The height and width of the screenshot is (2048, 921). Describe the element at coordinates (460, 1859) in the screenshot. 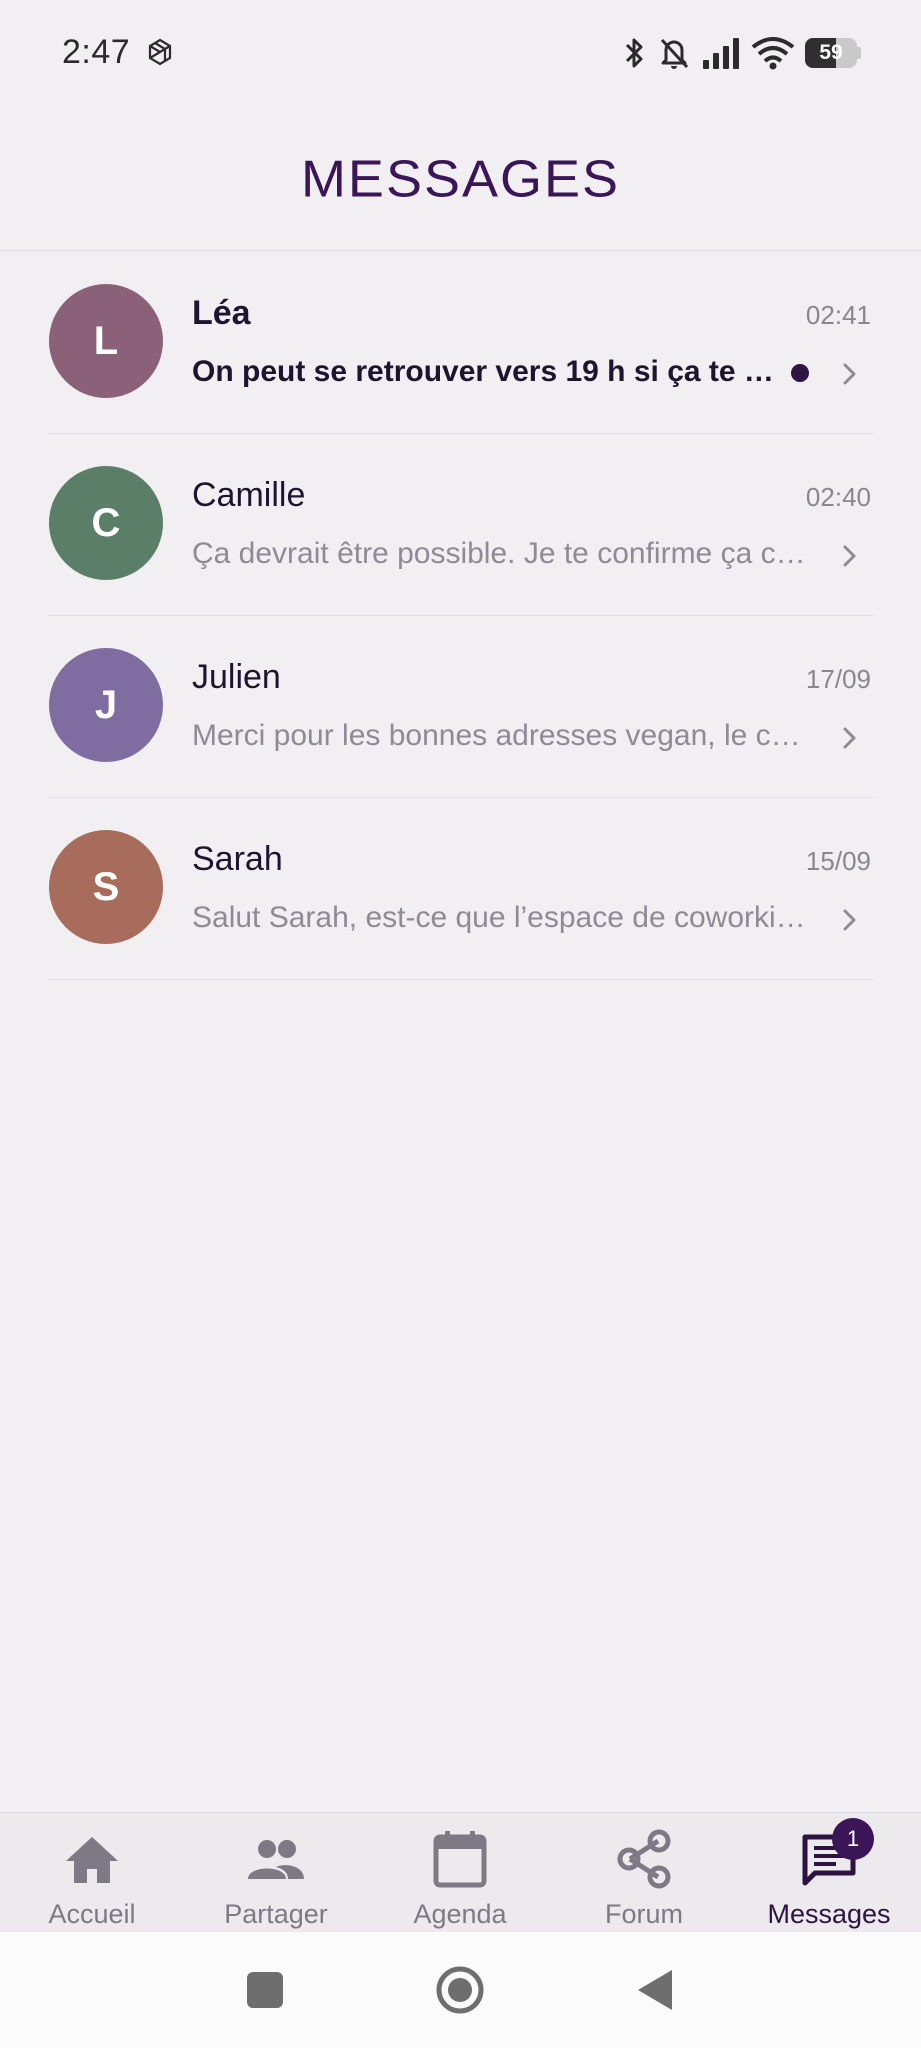

I see `calendar-icon` at that location.